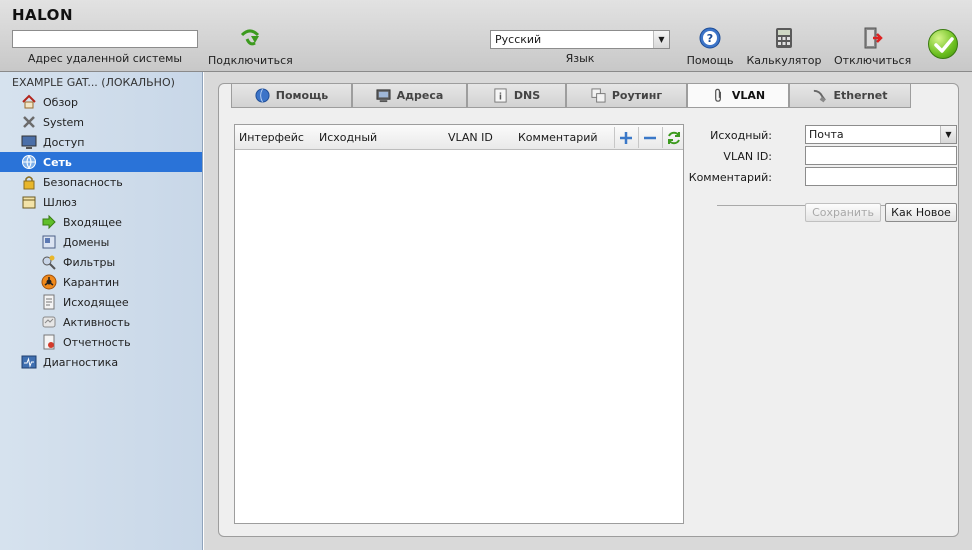  I want to click on help-icon: ?, so click(710, 38).